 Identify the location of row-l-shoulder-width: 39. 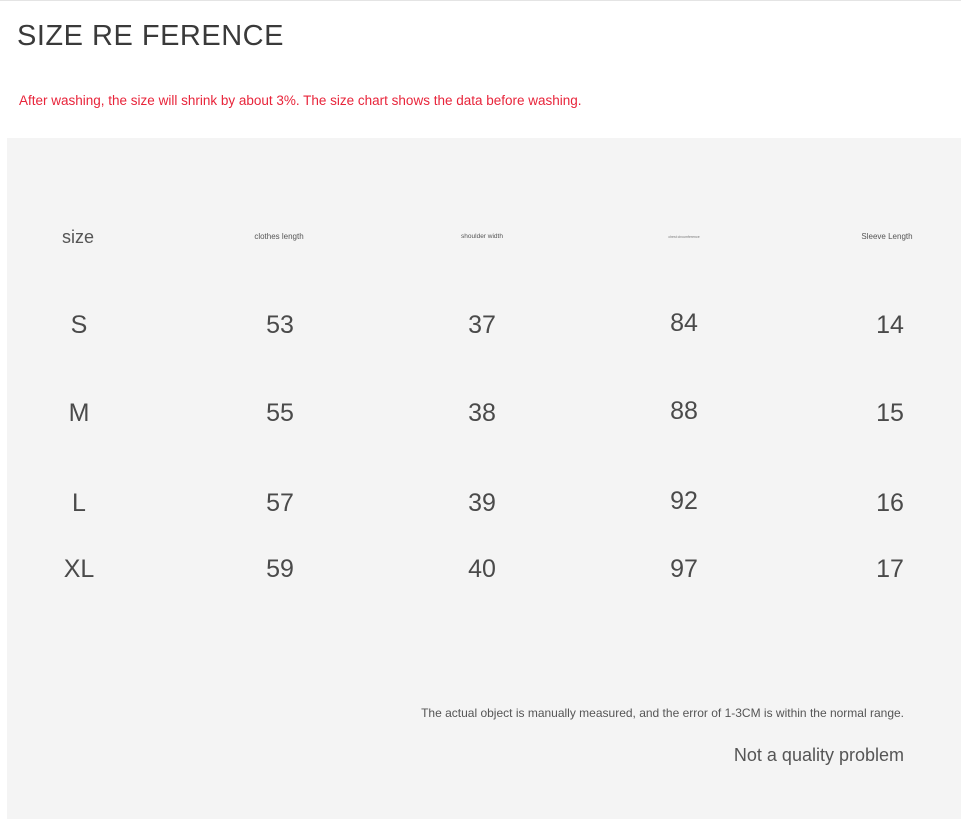
(482, 503).